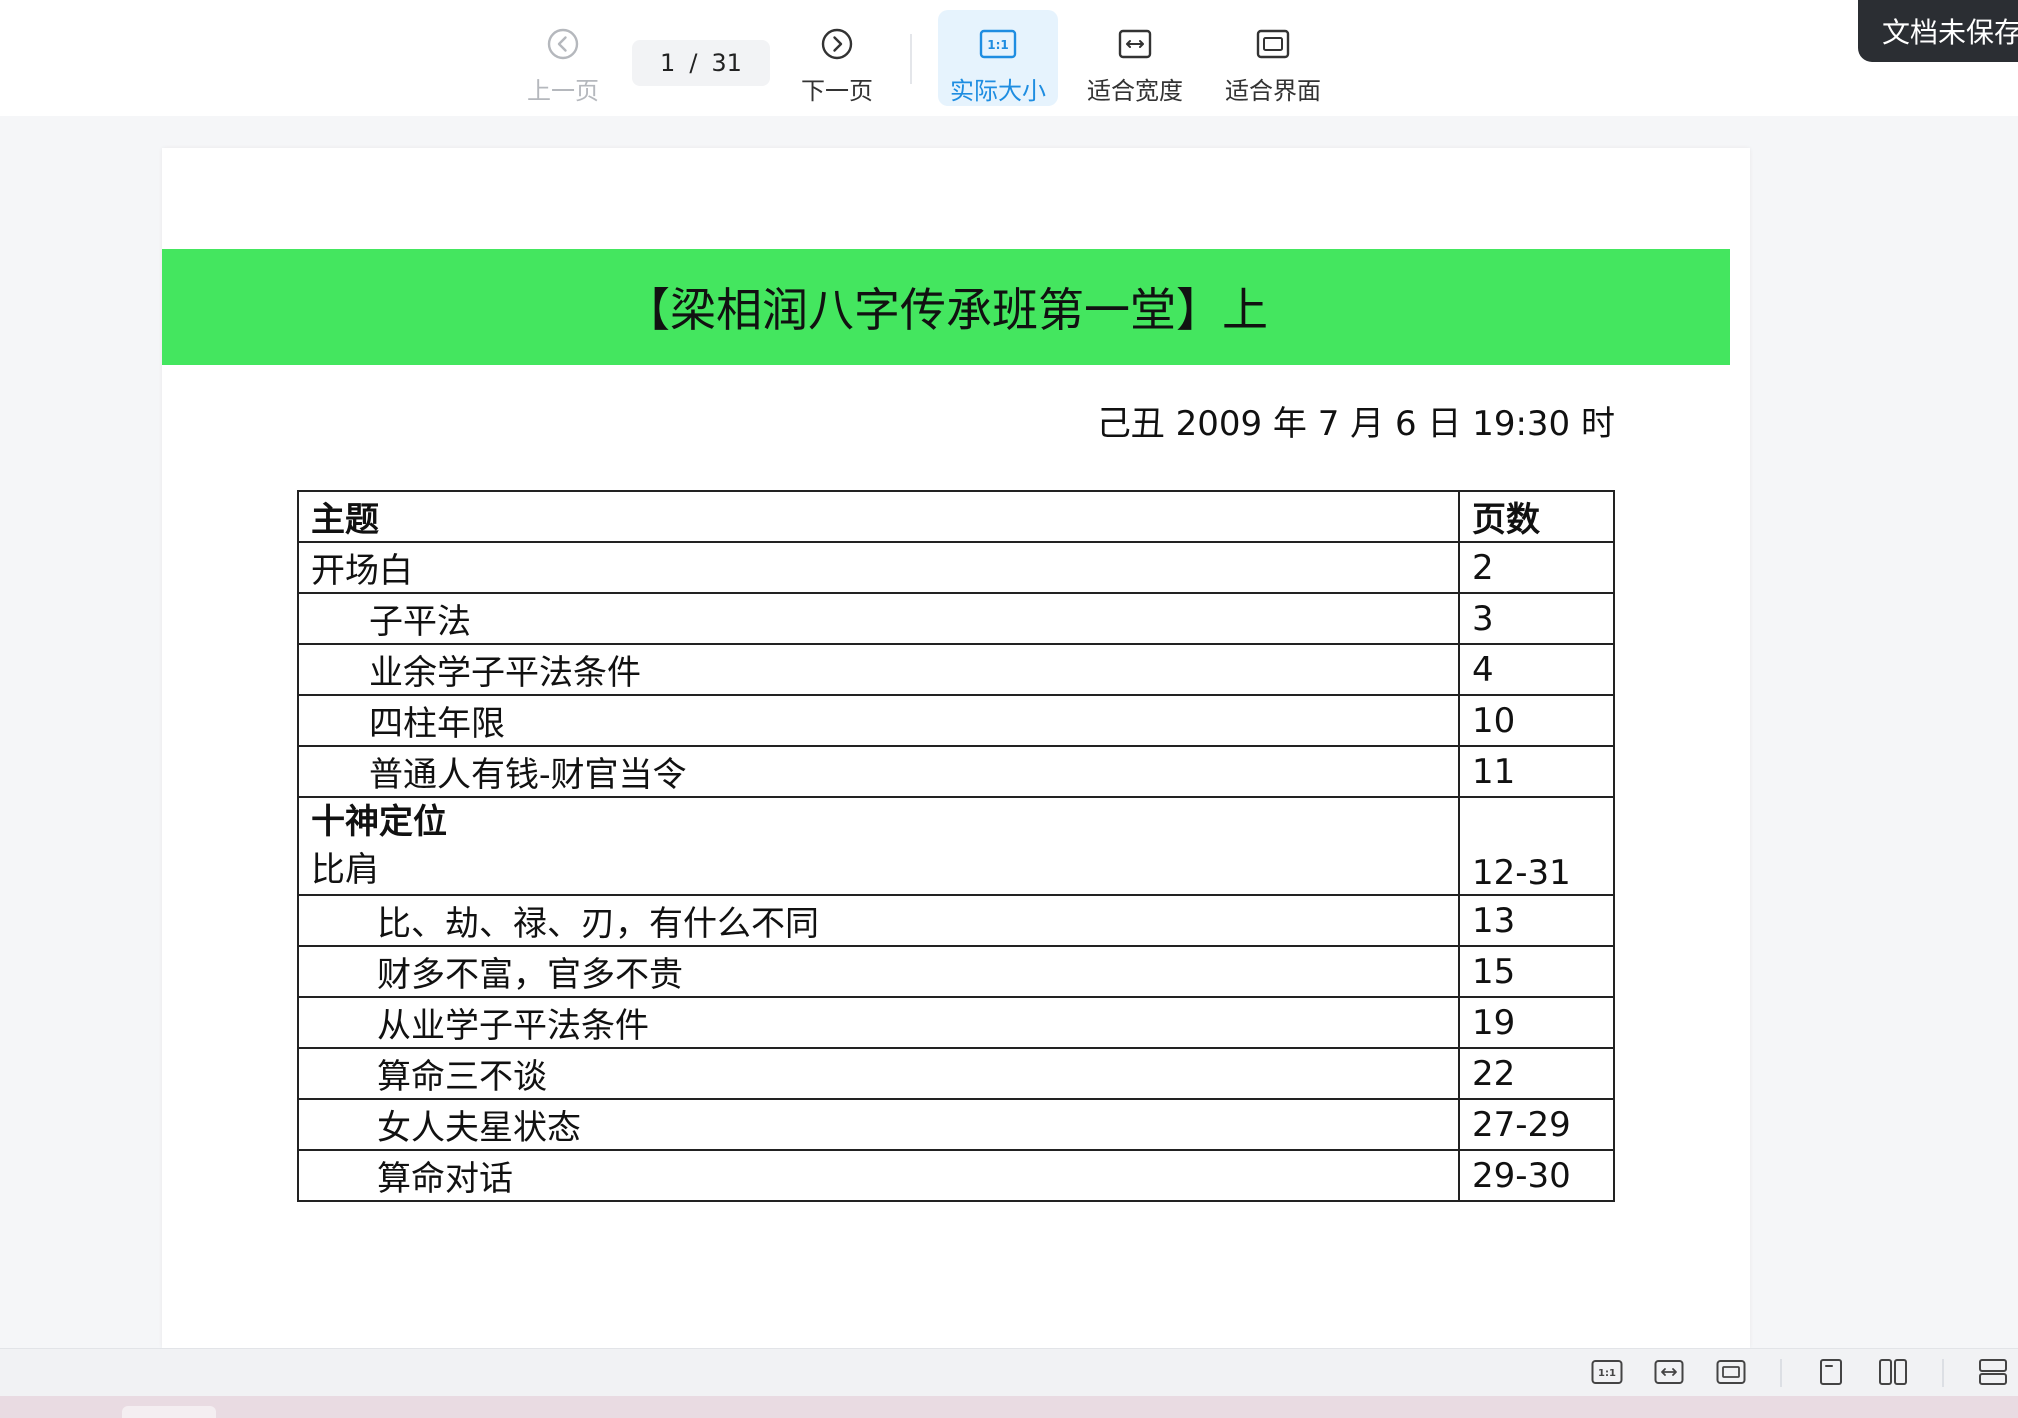 The height and width of the screenshot is (1418, 2018). Describe the element at coordinates (1009, 1407) in the screenshot. I see `os-taskbar` at that location.